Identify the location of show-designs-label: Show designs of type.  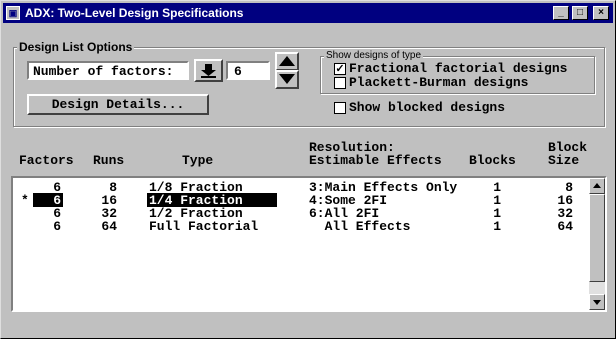
(374, 55).